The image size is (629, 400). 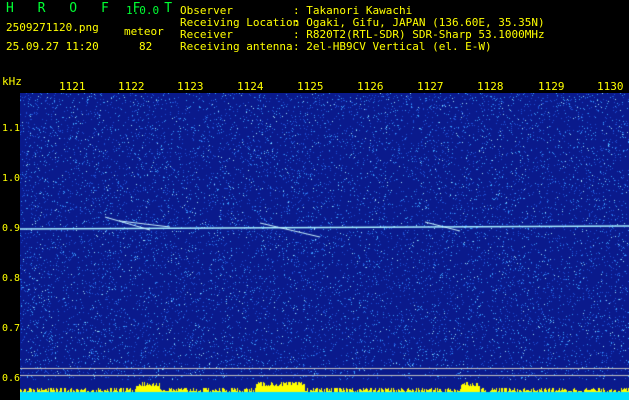 I want to click on freq-tick: 1.0, so click(x=11, y=178).